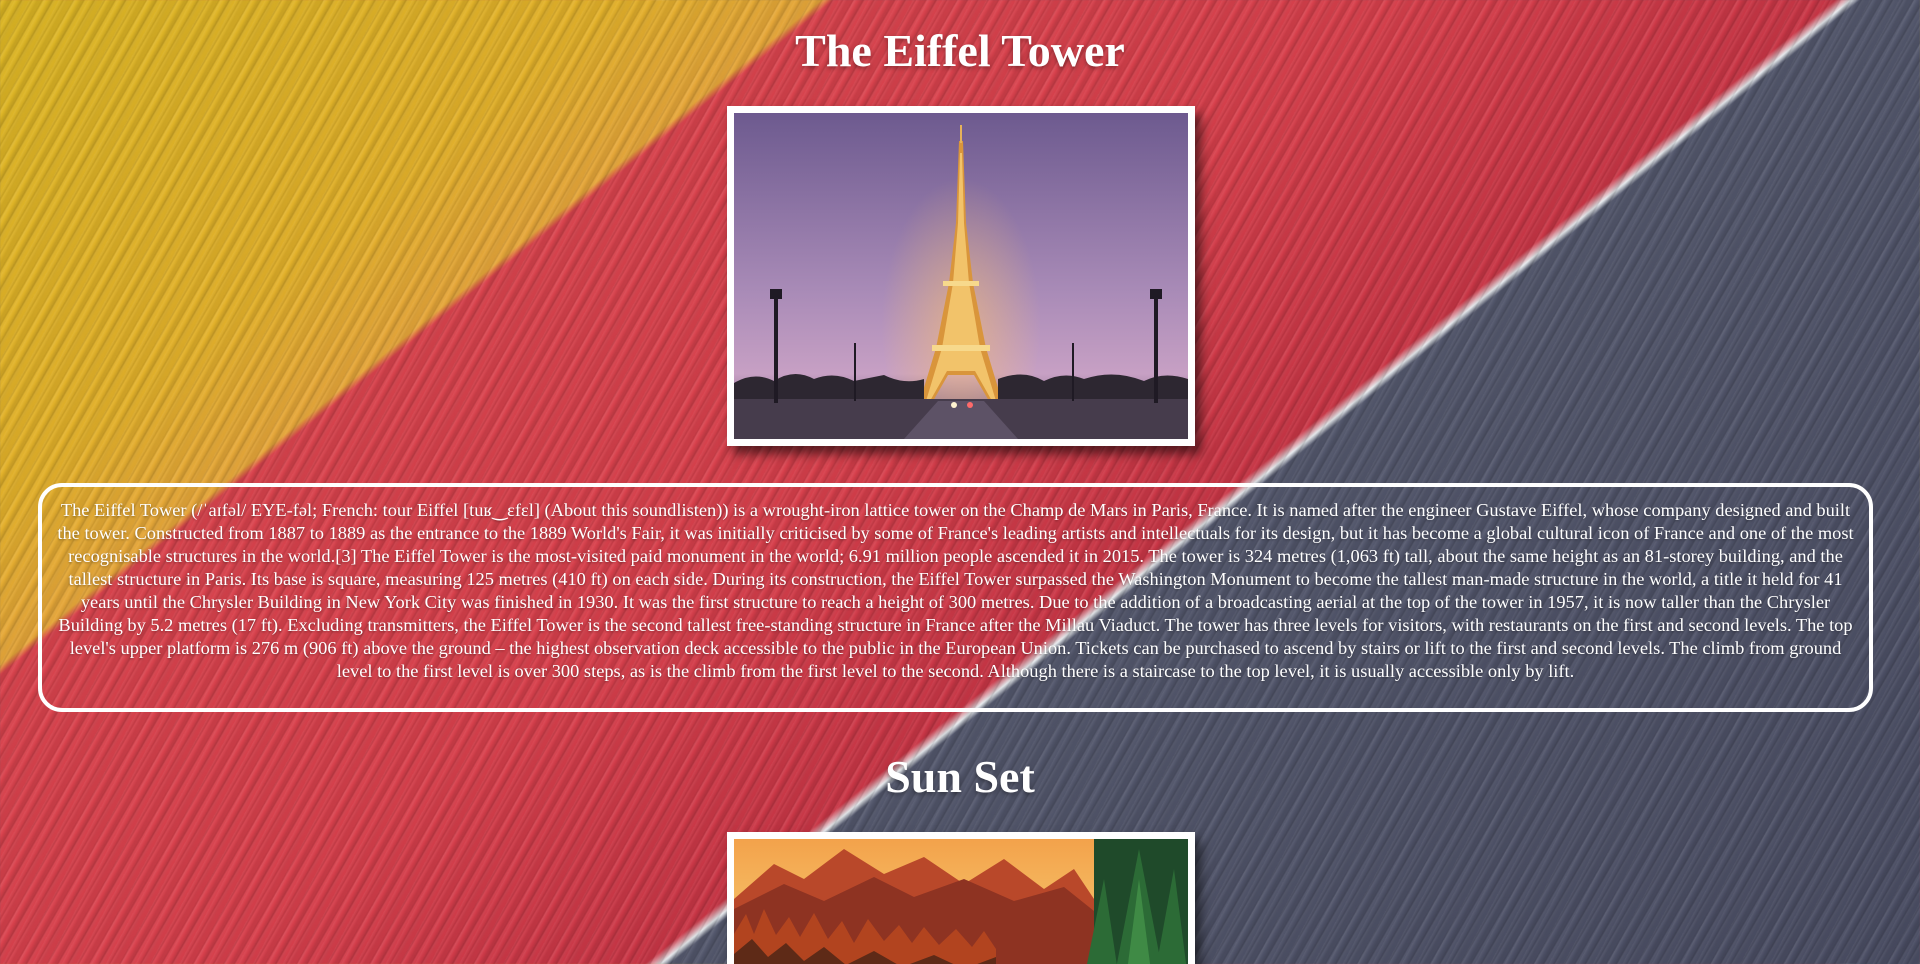  I want to click on eiffel-tower-photo-frame, so click(961, 276).